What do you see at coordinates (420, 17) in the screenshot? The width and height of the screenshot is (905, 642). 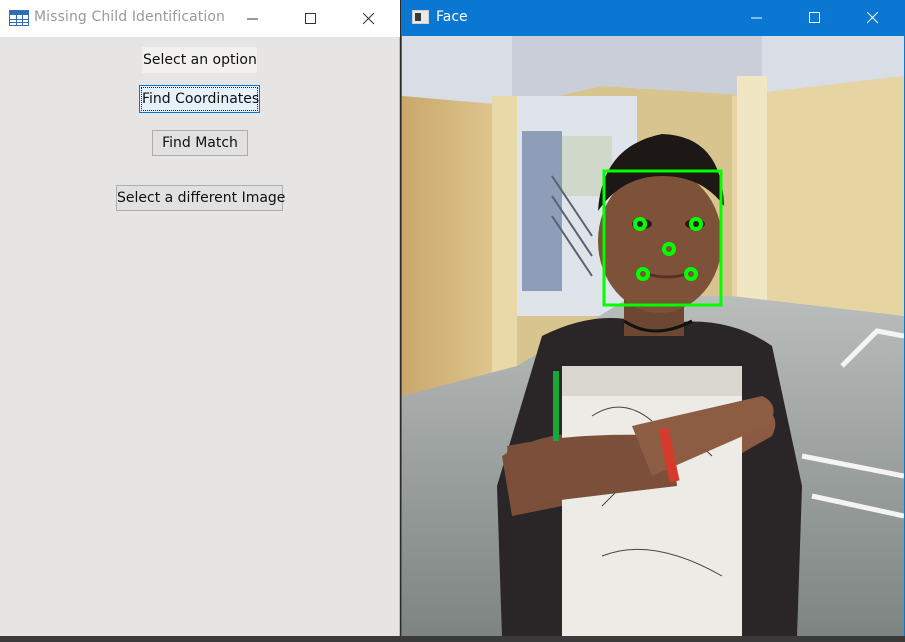 I see `image-window-icon` at bounding box center [420, 17].